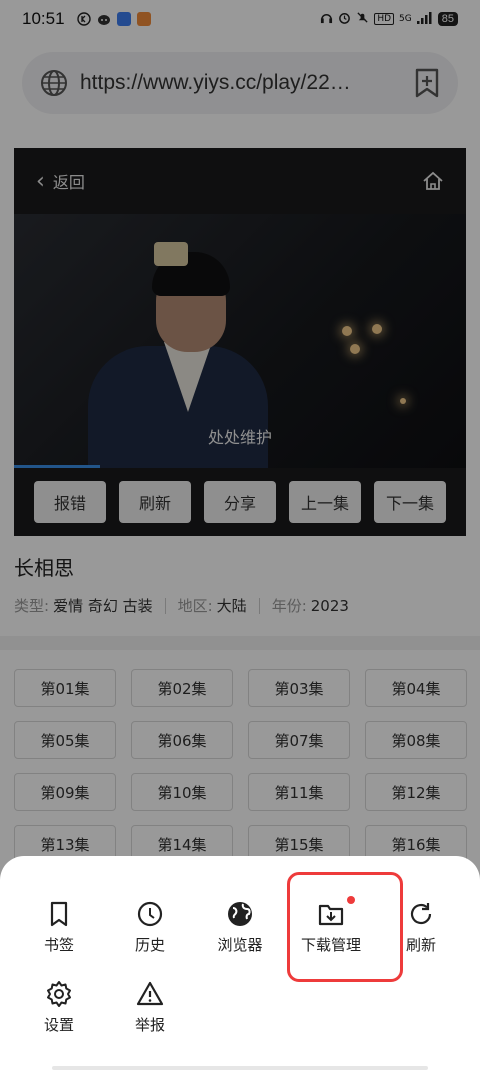 This screenshot has height=1070, width=480. Describe the element at coordinates (240, 1068) in the screenshot. I see `gesture-bar` at that location.